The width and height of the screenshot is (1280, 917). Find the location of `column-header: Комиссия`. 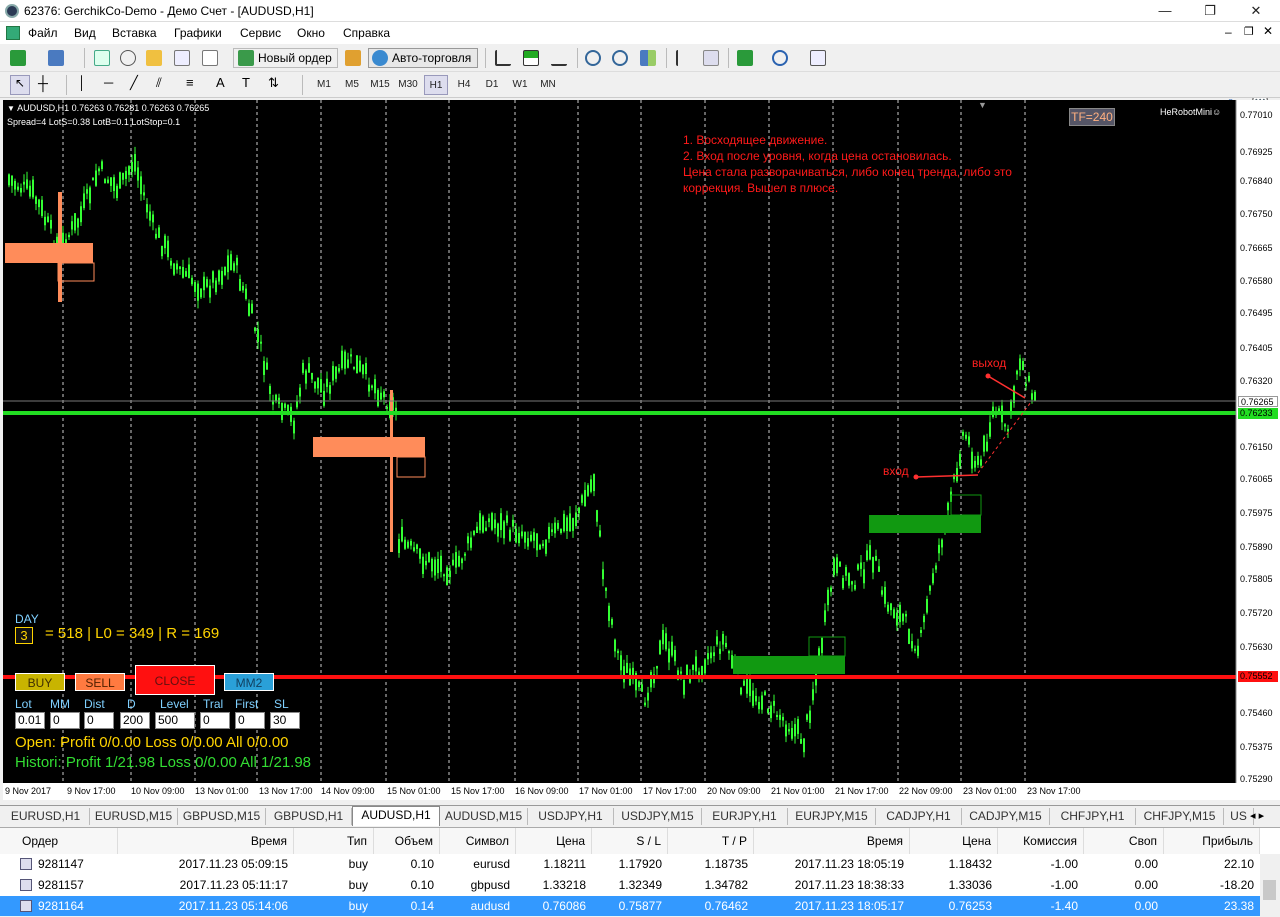

column-header: Комиссия is located at coordinates (1041, 841).